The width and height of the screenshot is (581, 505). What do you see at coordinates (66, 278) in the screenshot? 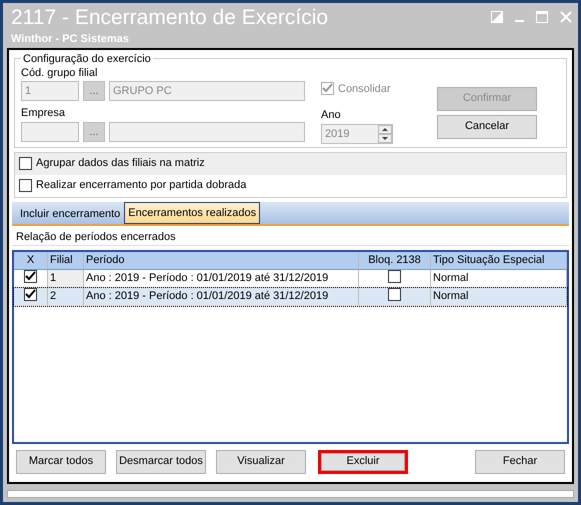
I see `table-cell: 1` at bounding box center [66, 278].